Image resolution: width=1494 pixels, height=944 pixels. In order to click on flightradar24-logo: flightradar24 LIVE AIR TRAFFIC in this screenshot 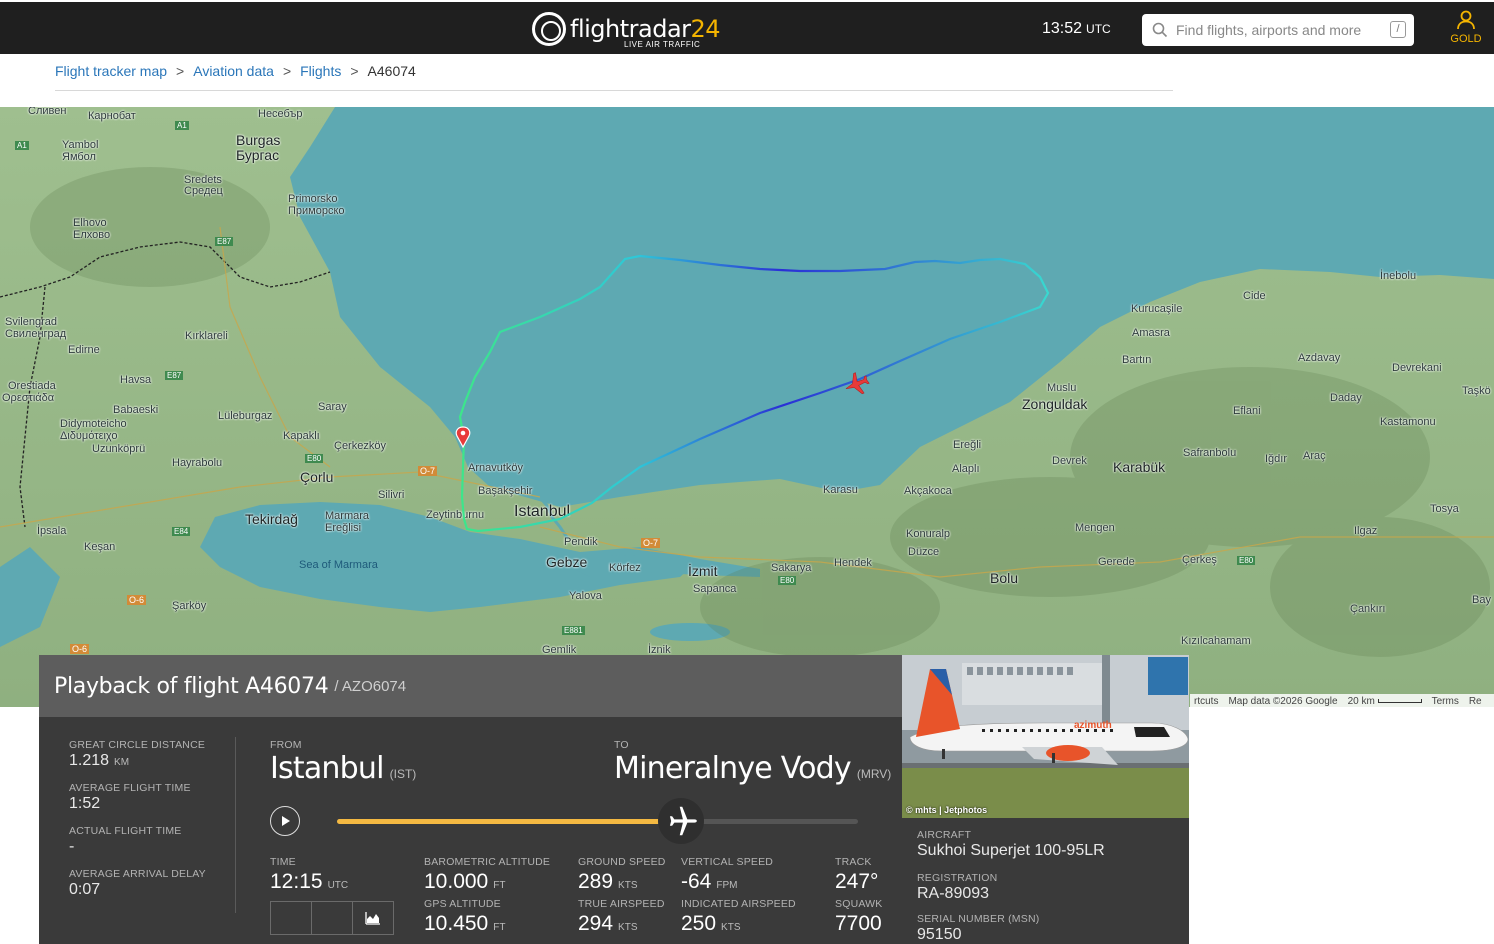, I will do `click(626, 29)`.